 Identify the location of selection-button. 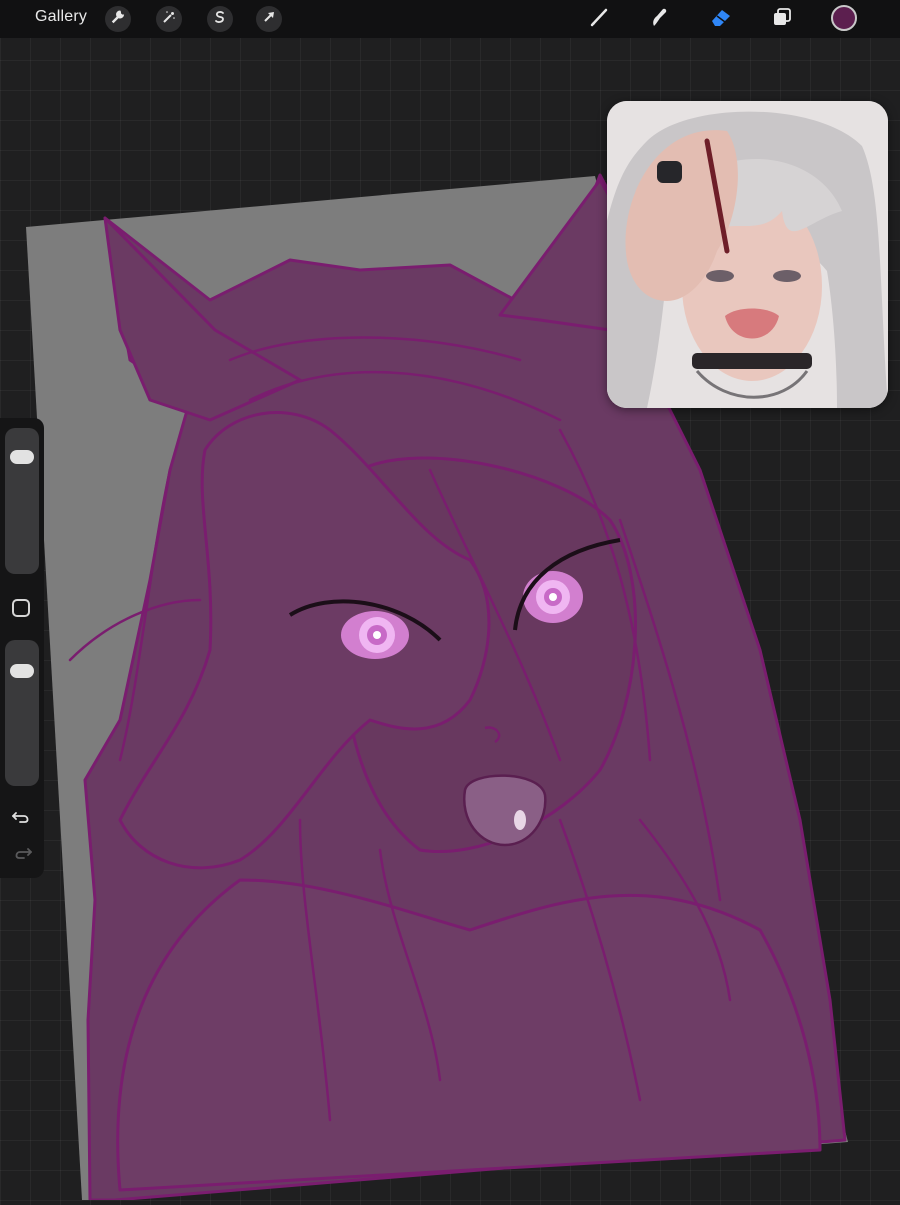
(220, 19).